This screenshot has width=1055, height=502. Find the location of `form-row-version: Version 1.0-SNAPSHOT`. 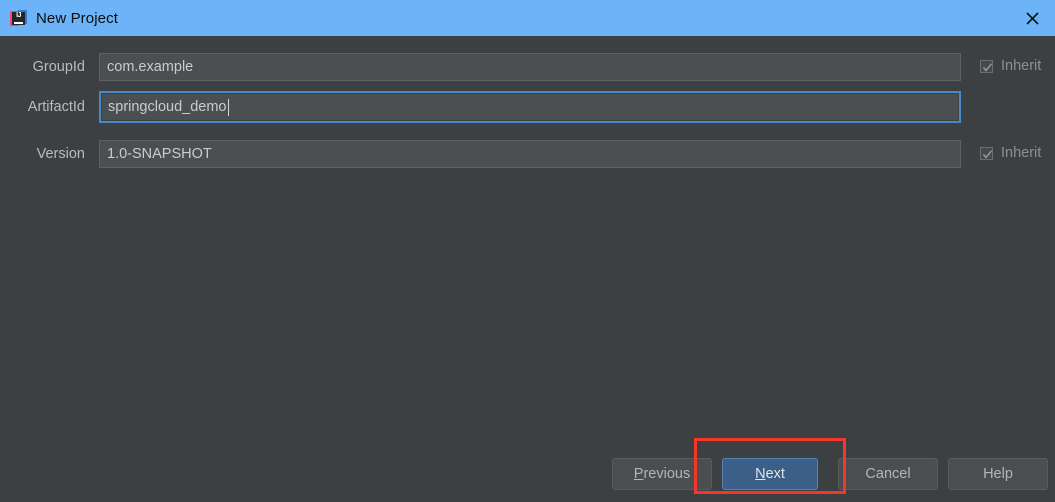

form-row-version: Version 1.0-SNAPSHOT is located at coordinates (527, 154).